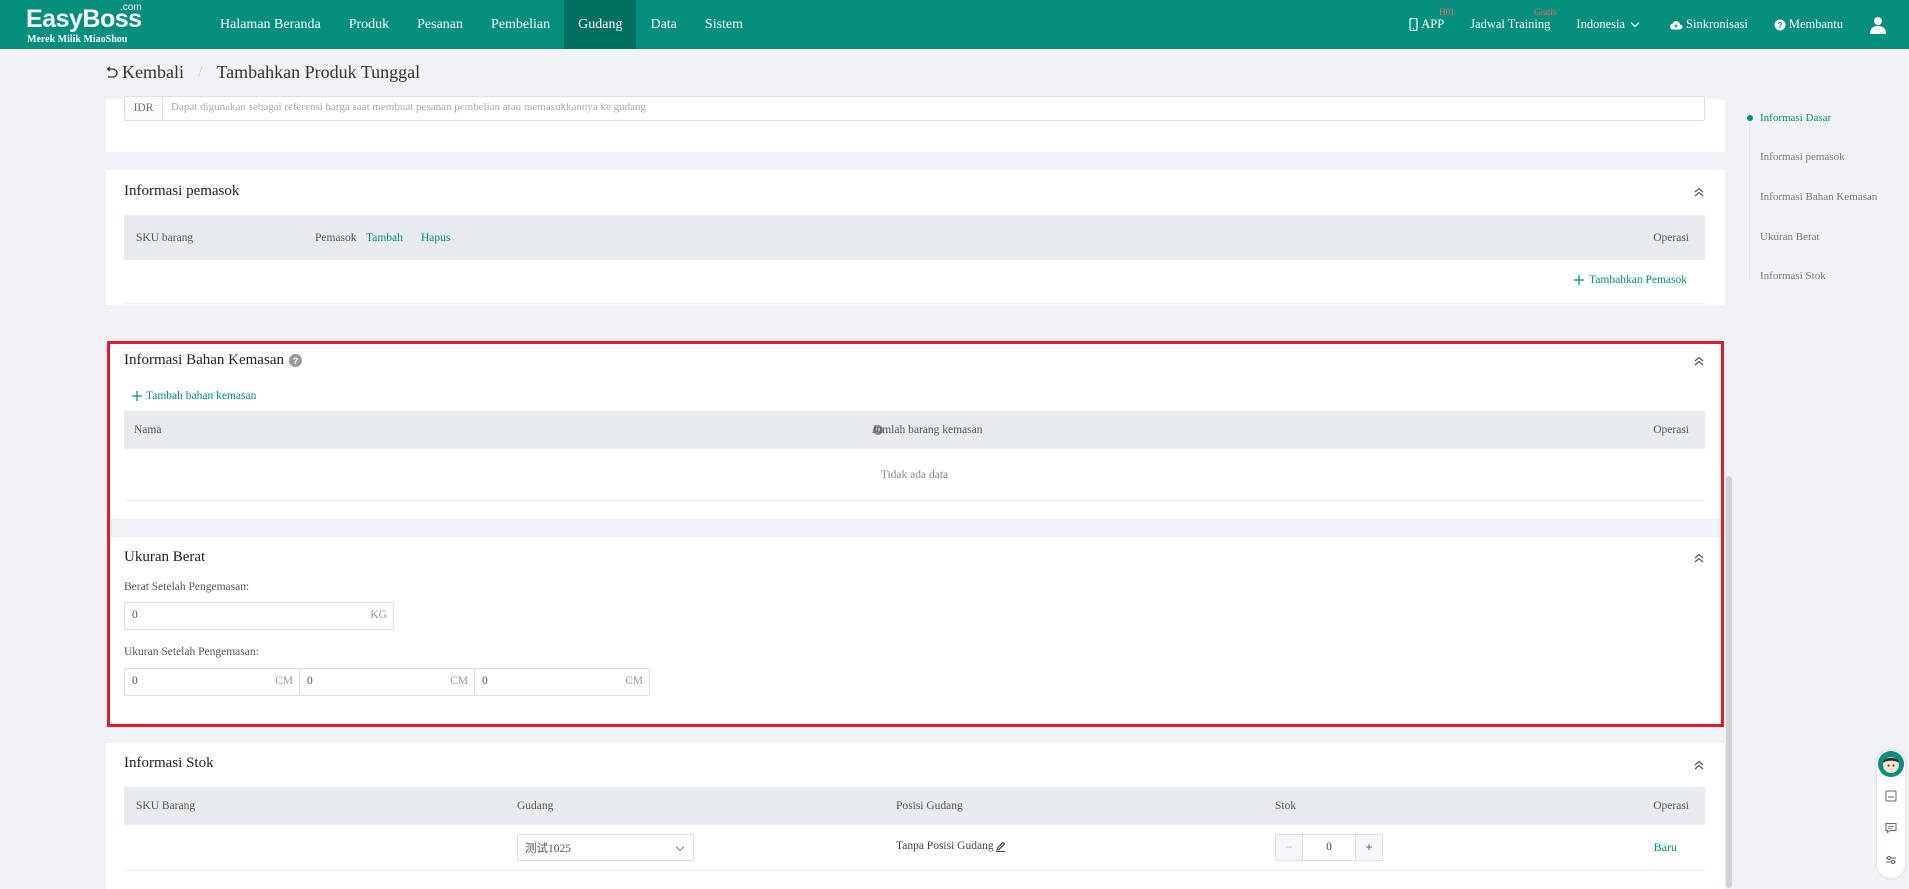 The image size is (1909, 889). I want to click on notes-icon, so click(1891, 796).